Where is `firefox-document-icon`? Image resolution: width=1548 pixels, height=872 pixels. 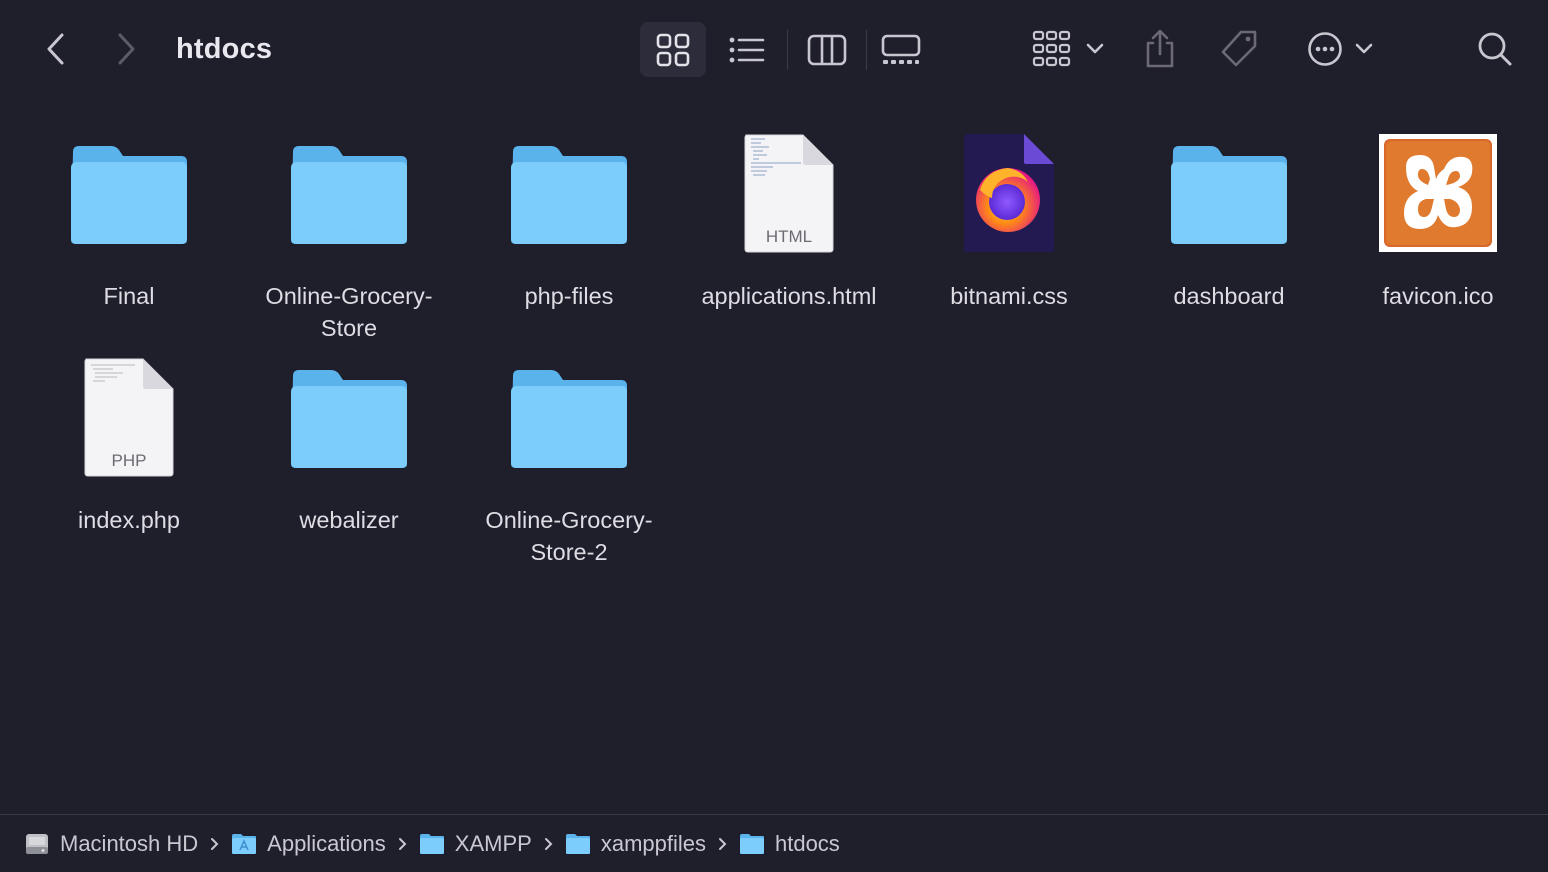
firefox-document-icon is located at coordinates (1009, 193).